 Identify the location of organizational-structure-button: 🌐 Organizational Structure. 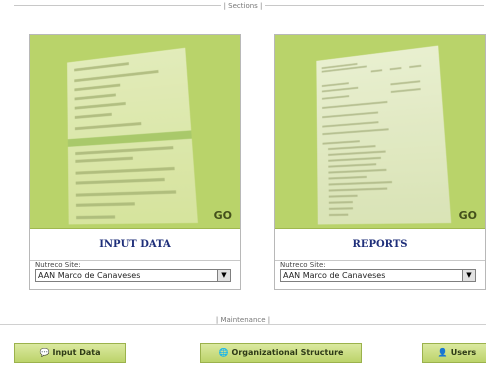
(281, 353).